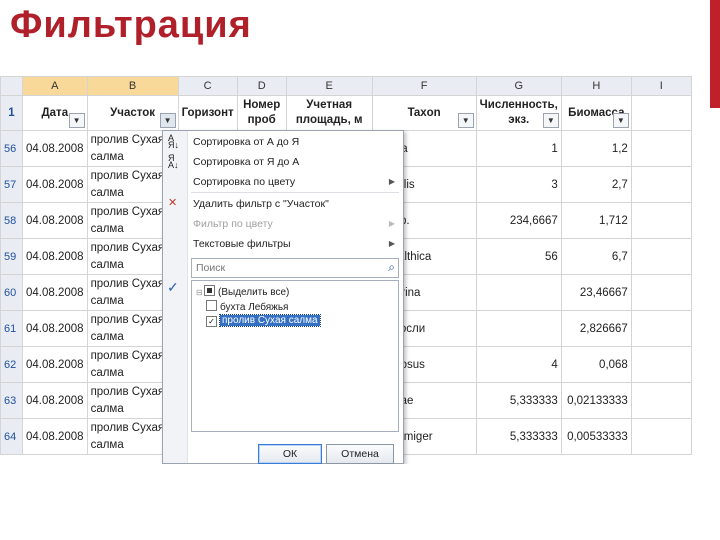 This screenshot has width=720, height=540. I want to click on cell-biomass: 2,826667, so click(596, 328).